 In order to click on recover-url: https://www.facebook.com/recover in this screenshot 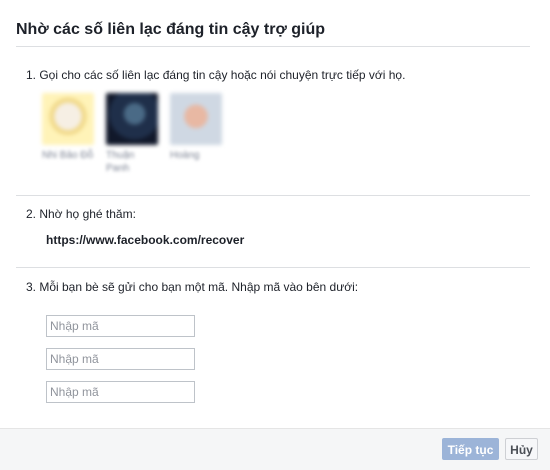, I will do `click(145, 240)`.